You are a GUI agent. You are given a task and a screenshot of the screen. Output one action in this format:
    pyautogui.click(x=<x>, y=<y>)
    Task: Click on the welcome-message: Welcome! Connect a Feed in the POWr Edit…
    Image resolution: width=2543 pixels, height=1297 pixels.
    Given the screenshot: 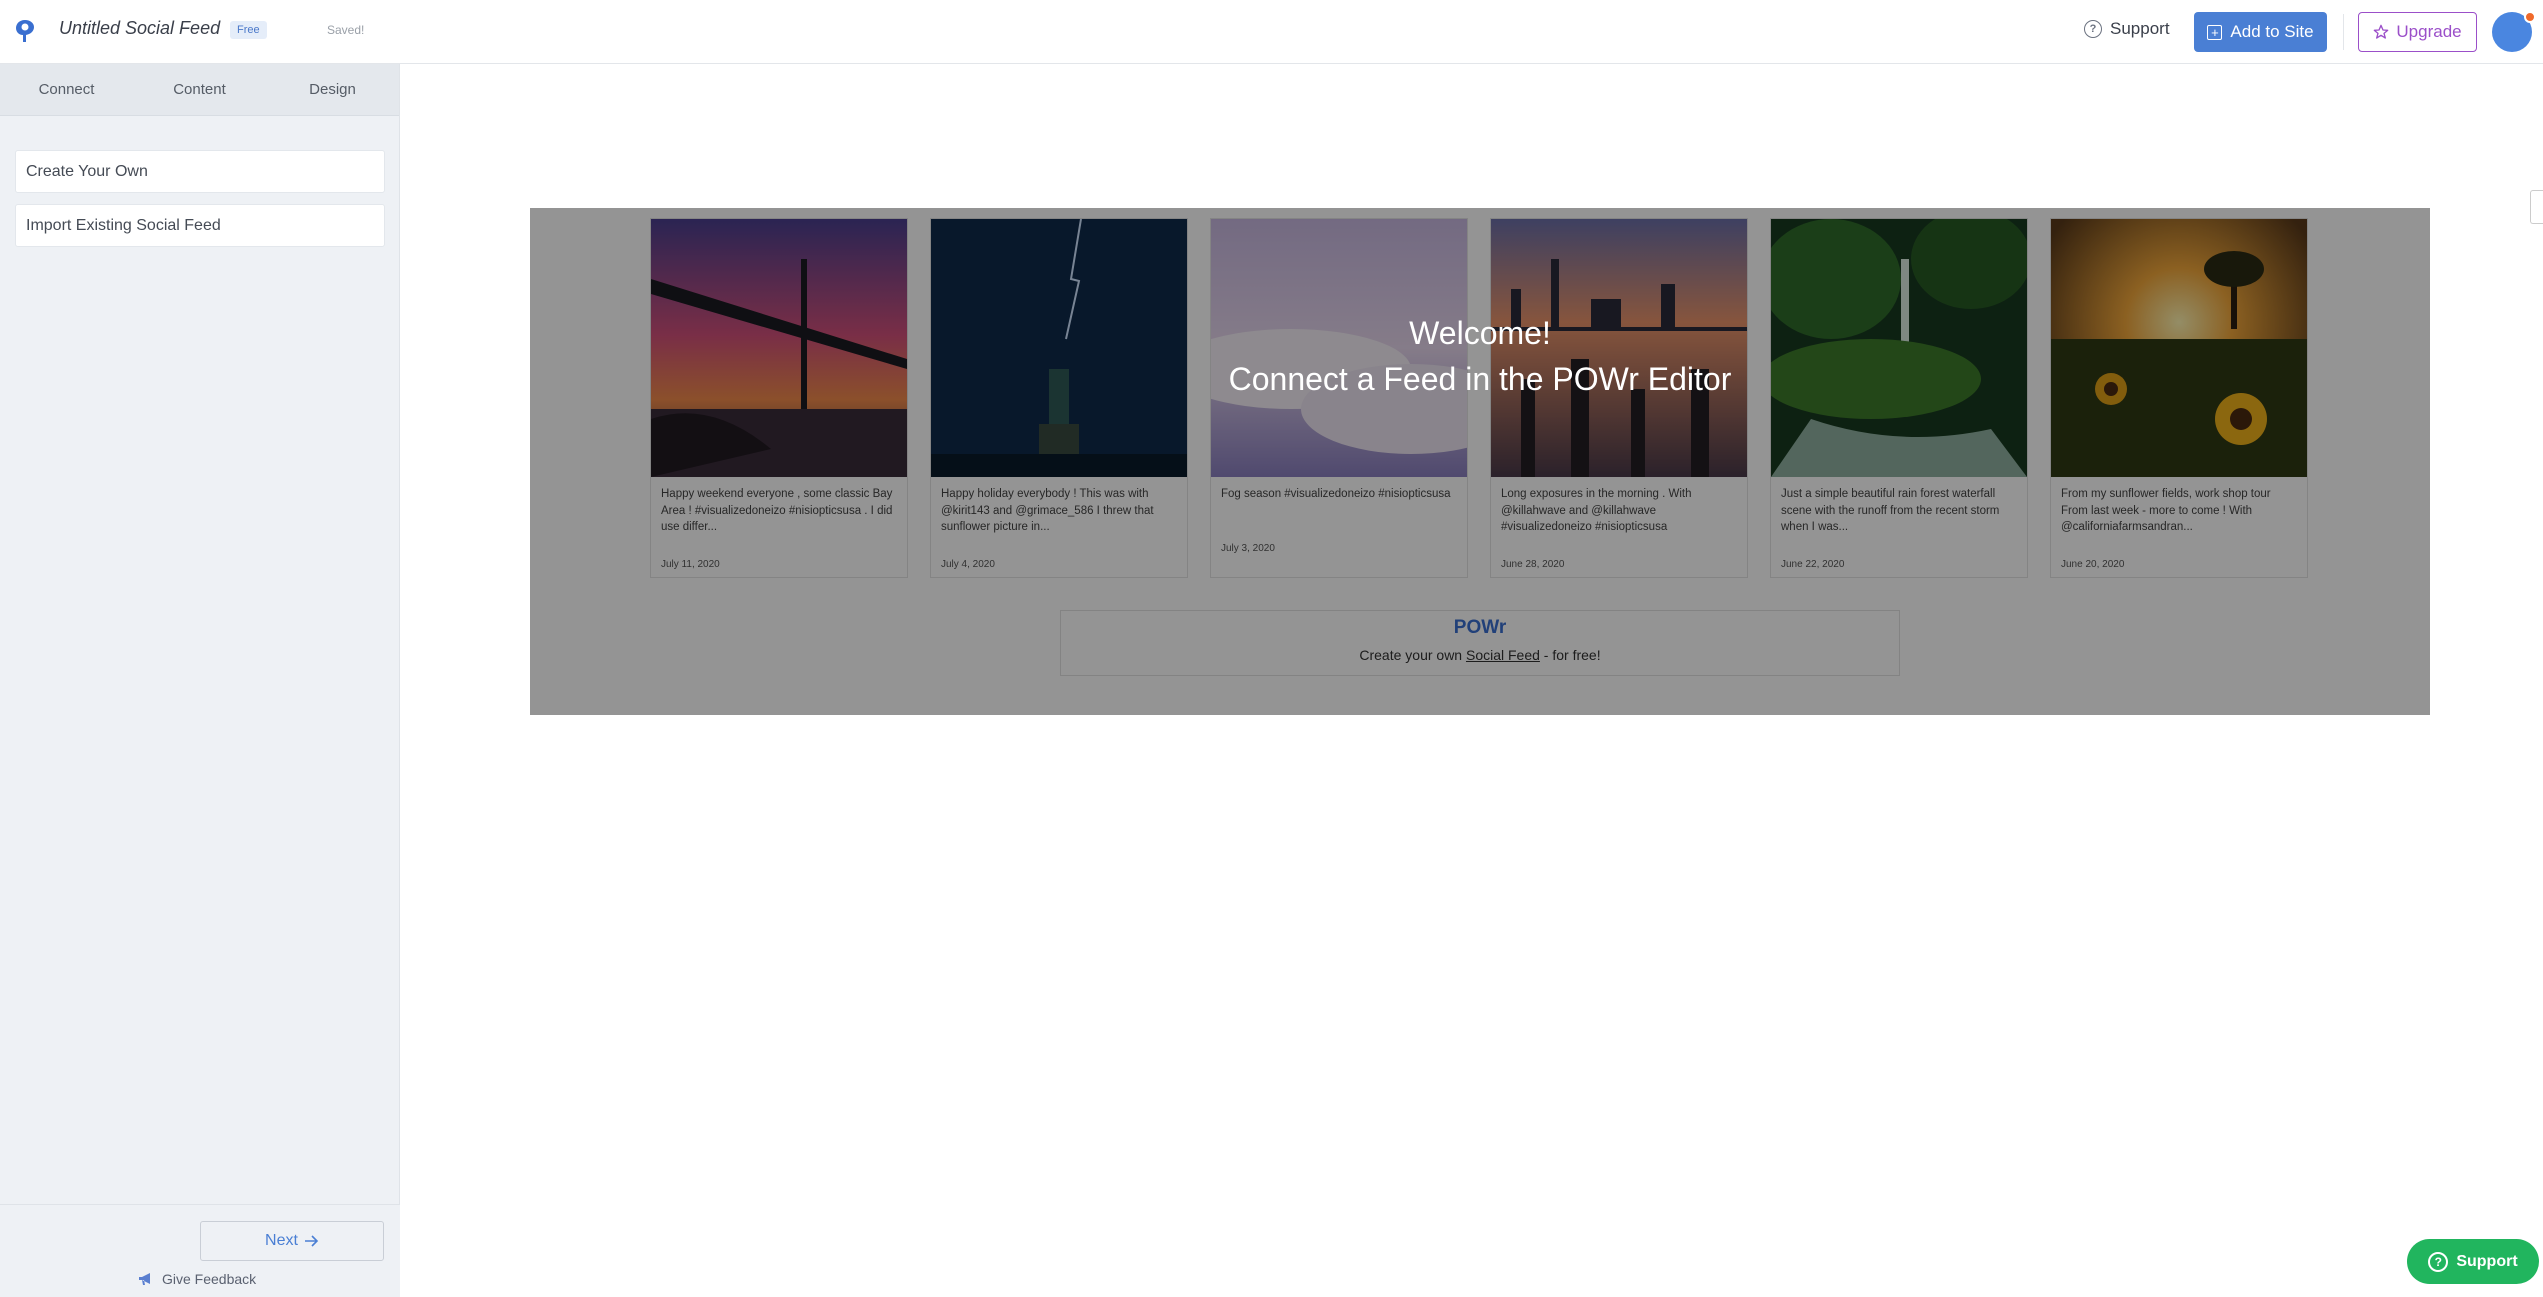 What is the action you would take?
    pyautogui.click(x=1480, y=356)
    